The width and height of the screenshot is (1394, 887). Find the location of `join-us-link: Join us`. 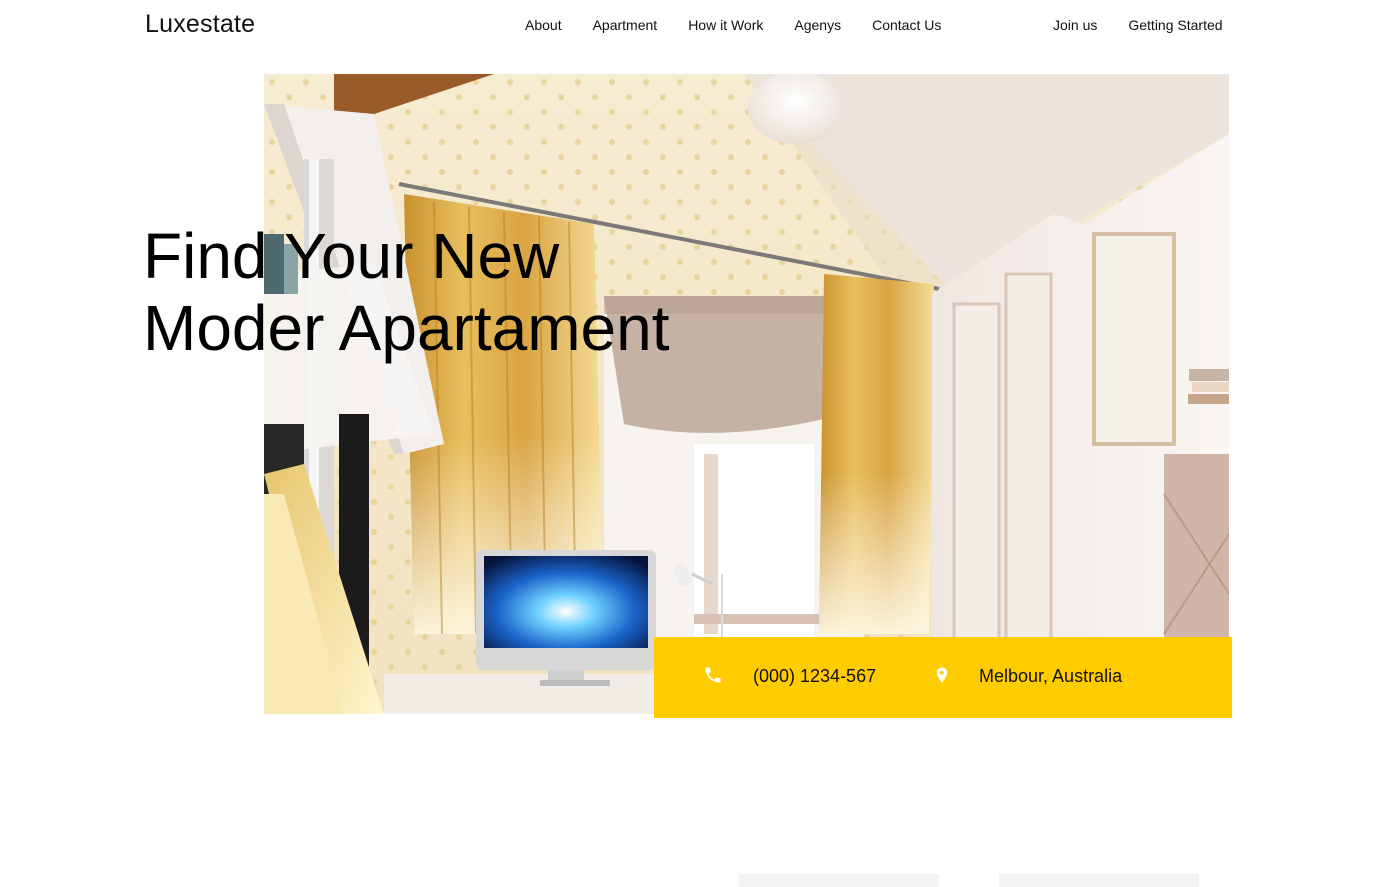

join-us-link: Join us is located at coordinates (1075, 25).